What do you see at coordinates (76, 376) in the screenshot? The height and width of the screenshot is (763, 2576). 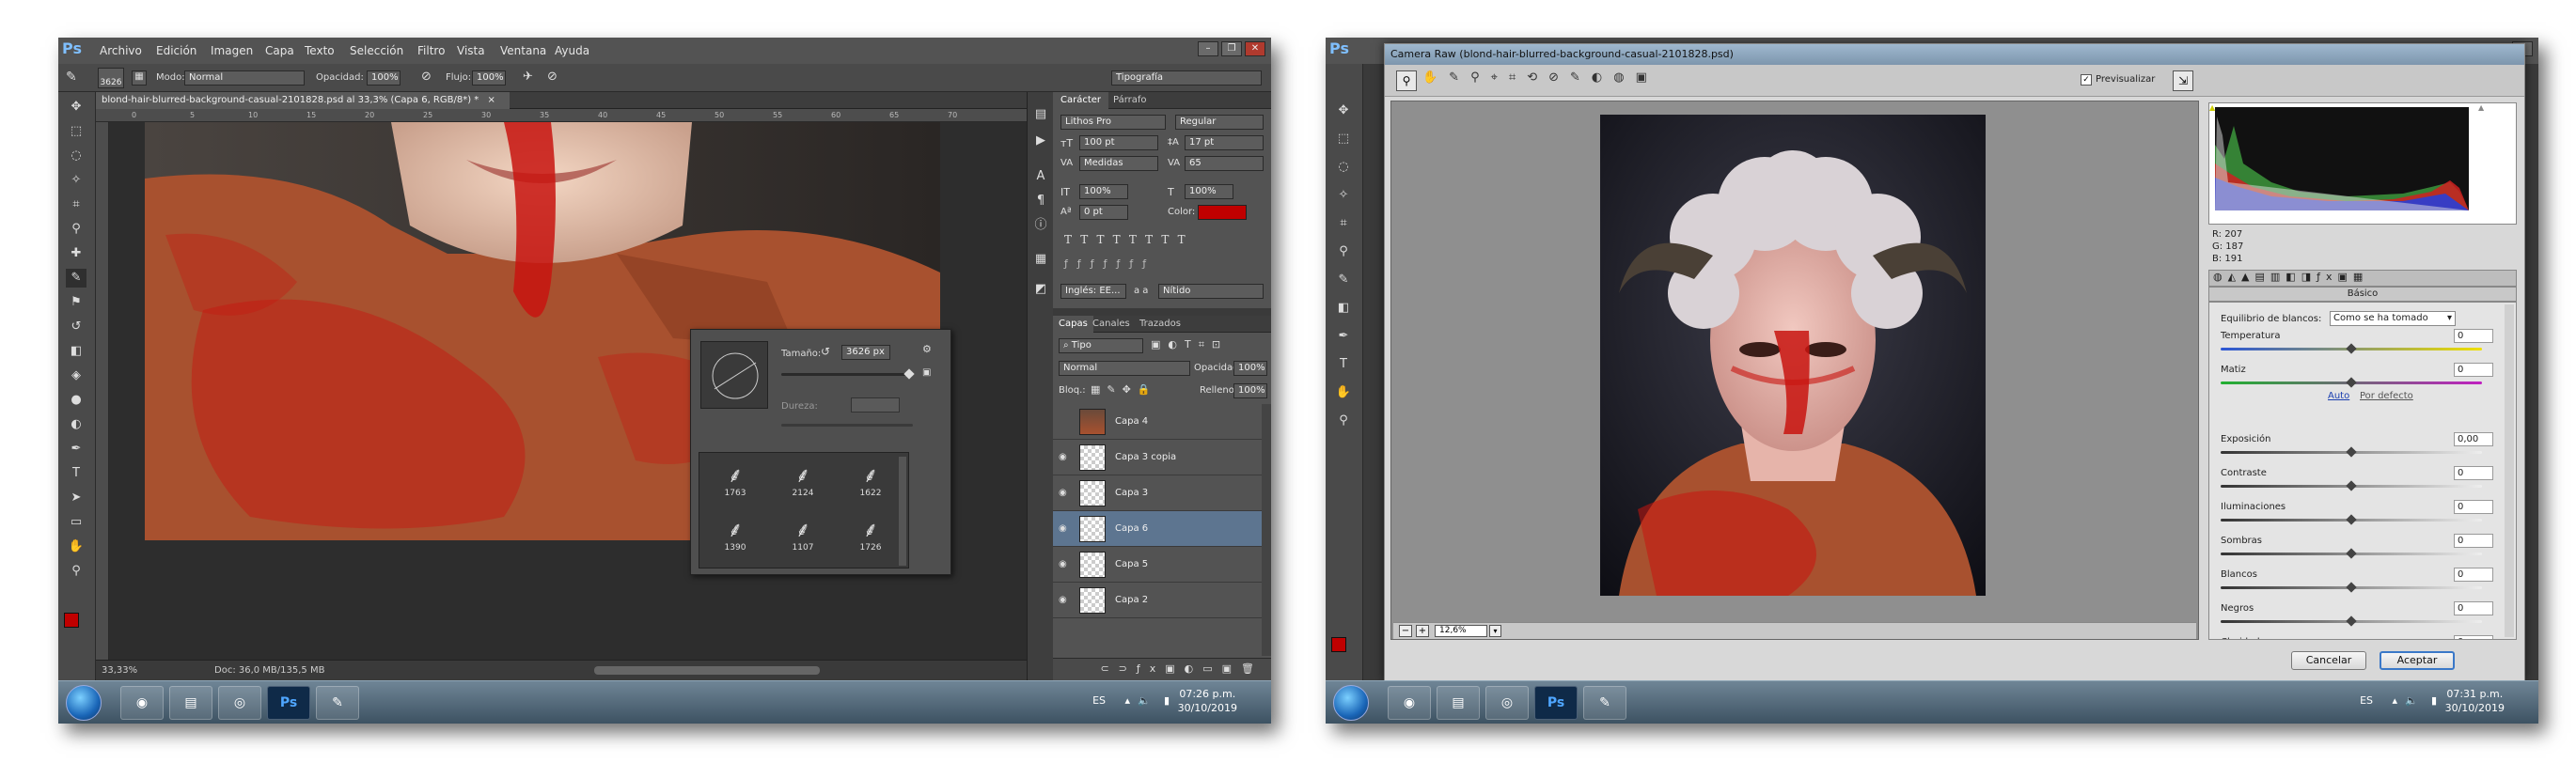 I see `paint-bucket-icon: ◈` at bounding box center [76, 376].